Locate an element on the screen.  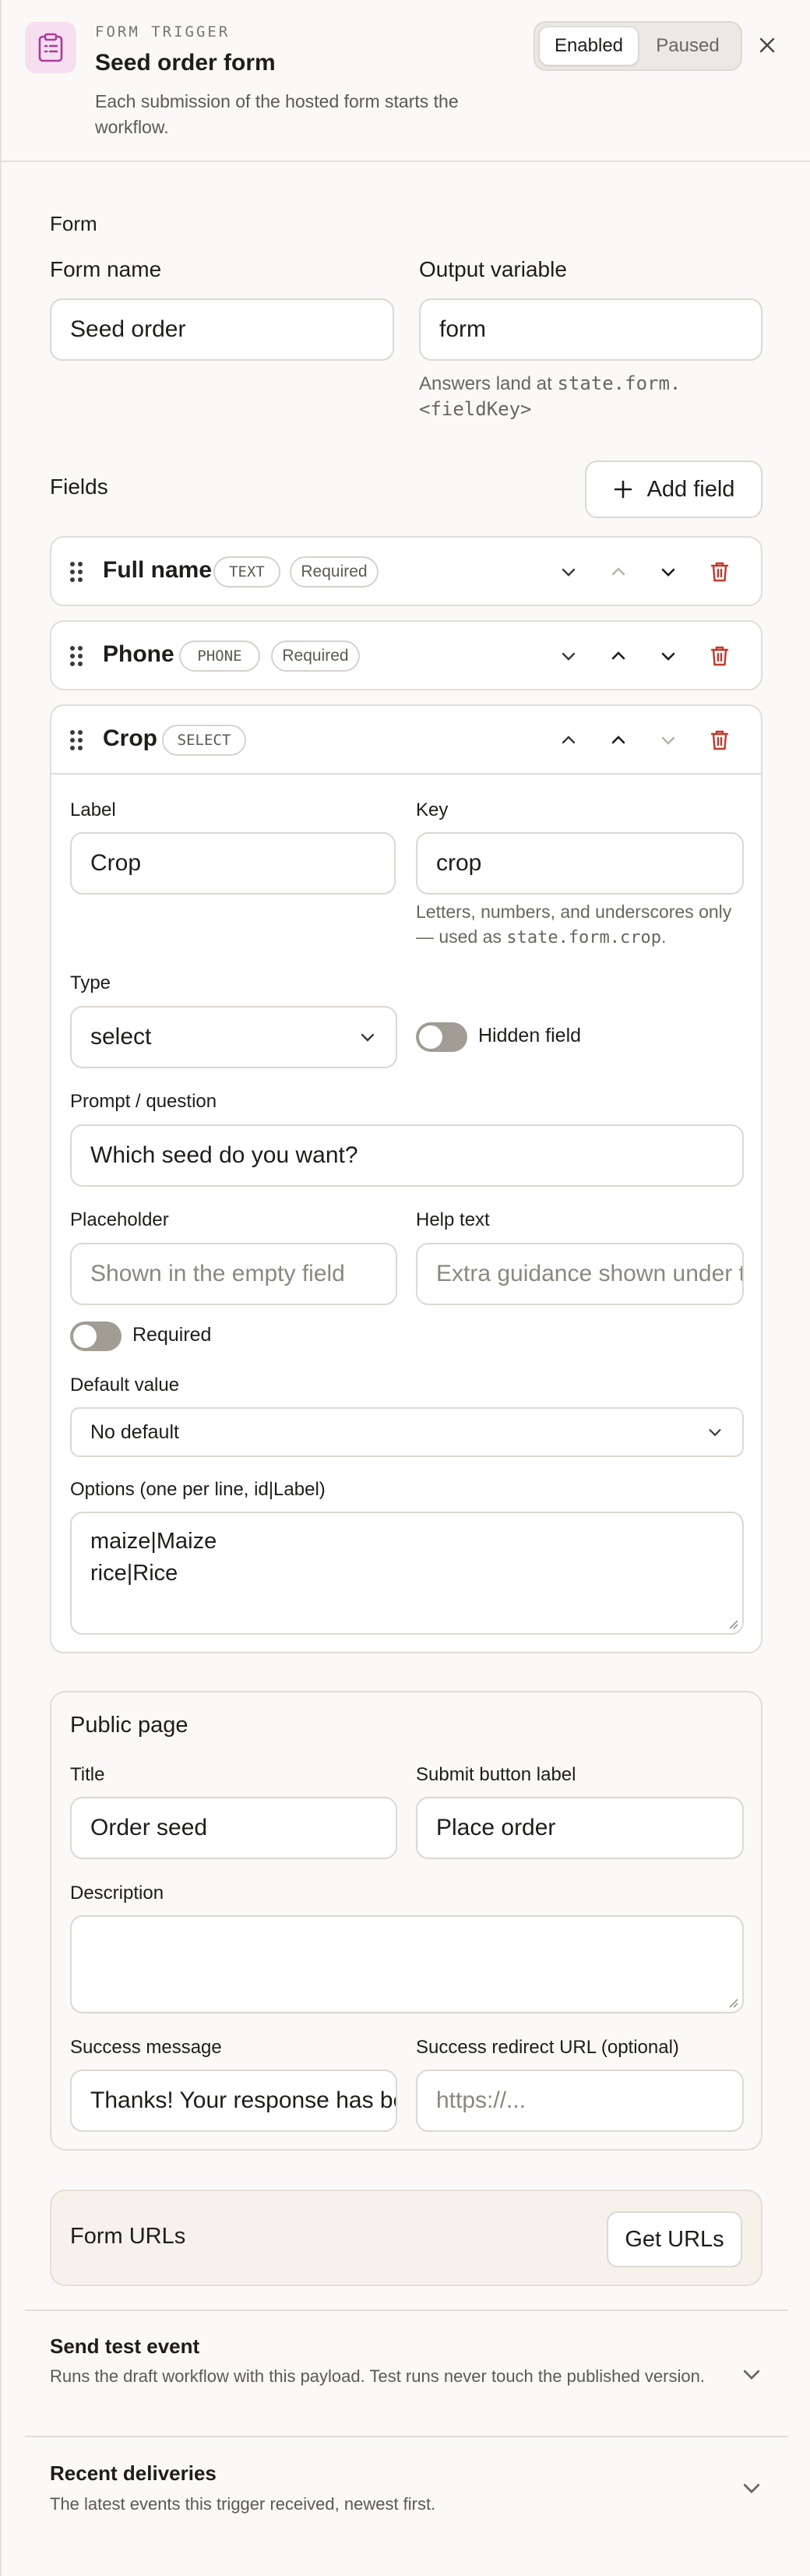
add-field-button: Add field is located at coordinates (673, 489).